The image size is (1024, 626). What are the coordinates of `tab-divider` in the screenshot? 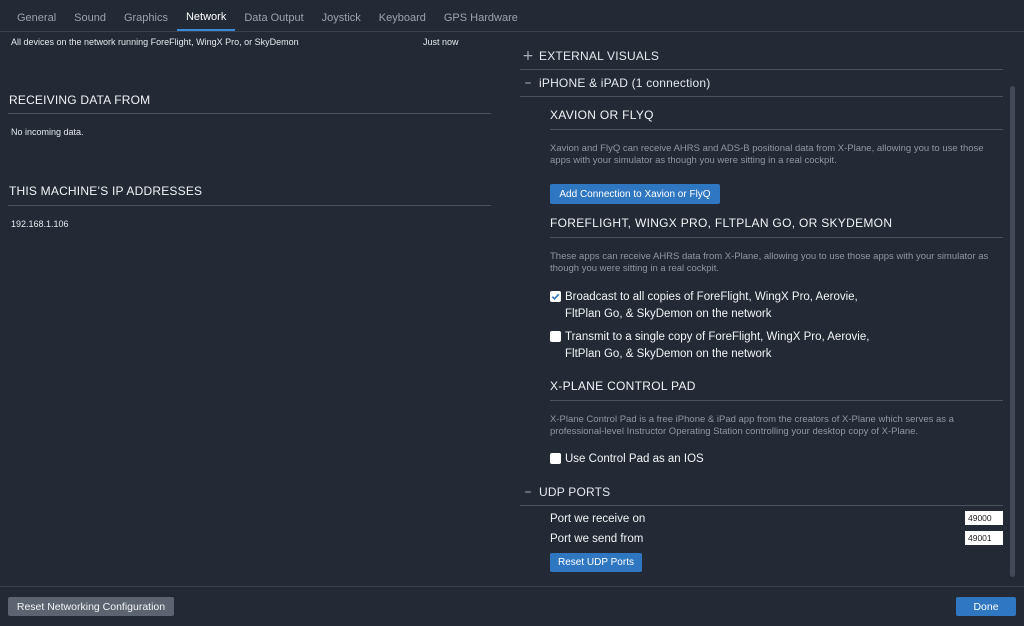 It's located at (512, 31).